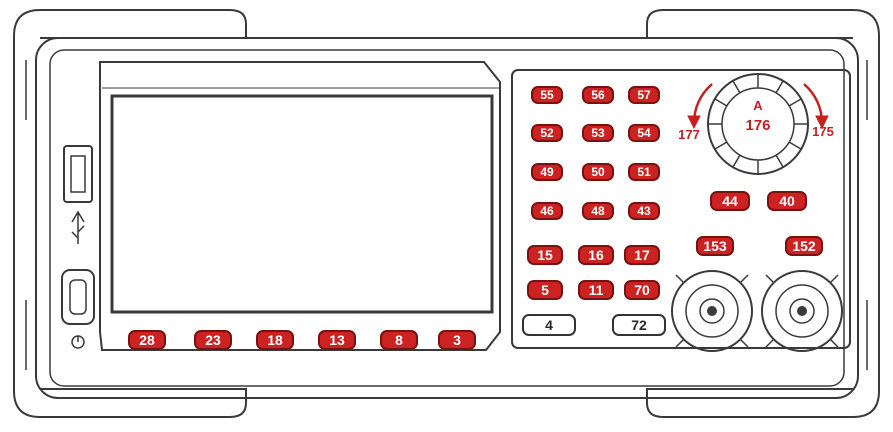 The height and width of the screenshot is (432, 893). Describe the element at coordinates (549, 325) in the screenshot. I see `bottom-key-left: 4` at that location.